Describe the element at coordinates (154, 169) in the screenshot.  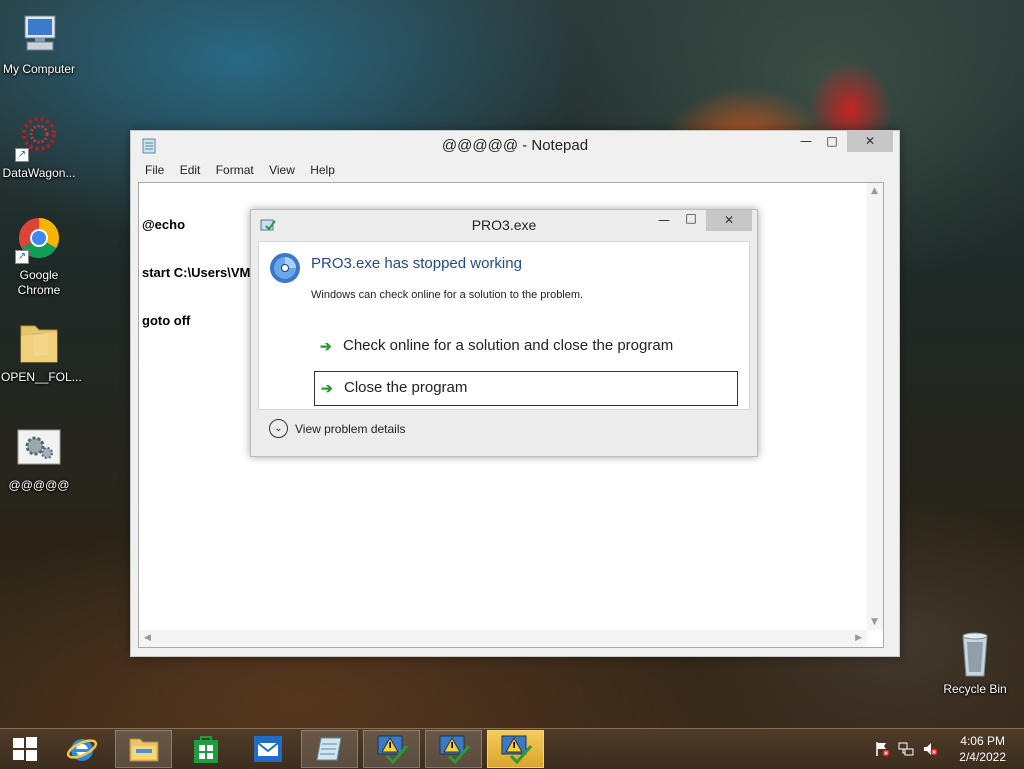
I see `menu-file: File` at that location.